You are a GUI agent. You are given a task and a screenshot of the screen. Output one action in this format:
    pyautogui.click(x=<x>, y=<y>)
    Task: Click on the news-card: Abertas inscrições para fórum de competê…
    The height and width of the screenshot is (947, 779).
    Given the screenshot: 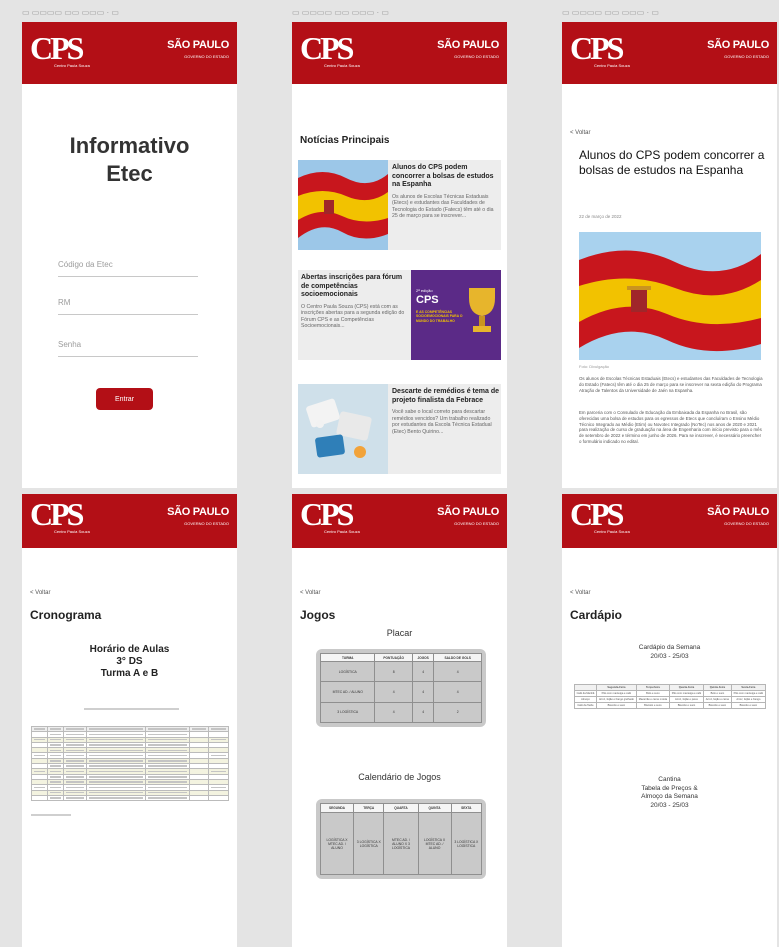 What is the action you would take?
    pyautogui.click(x=399, y=315)
    